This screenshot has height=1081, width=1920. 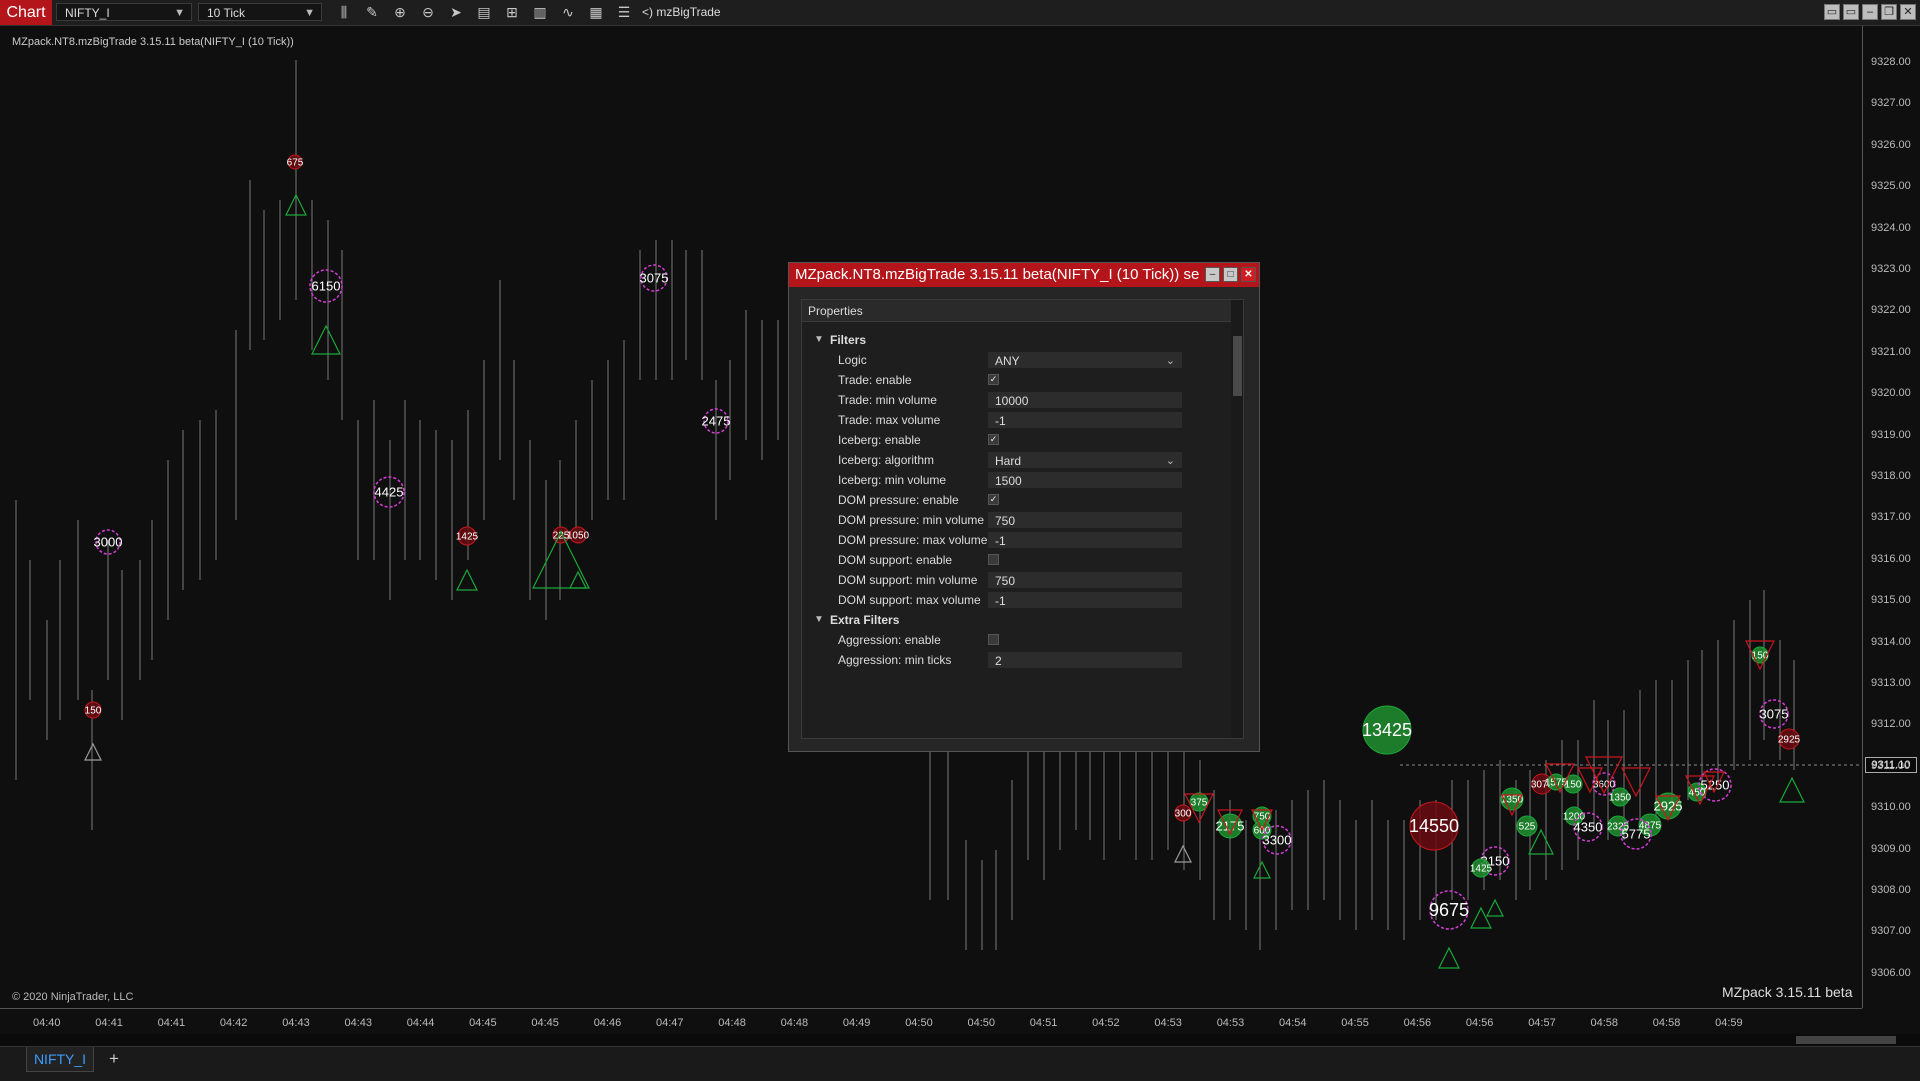 I want to click on properties-icon: ☰, so click(x=624, y=12).